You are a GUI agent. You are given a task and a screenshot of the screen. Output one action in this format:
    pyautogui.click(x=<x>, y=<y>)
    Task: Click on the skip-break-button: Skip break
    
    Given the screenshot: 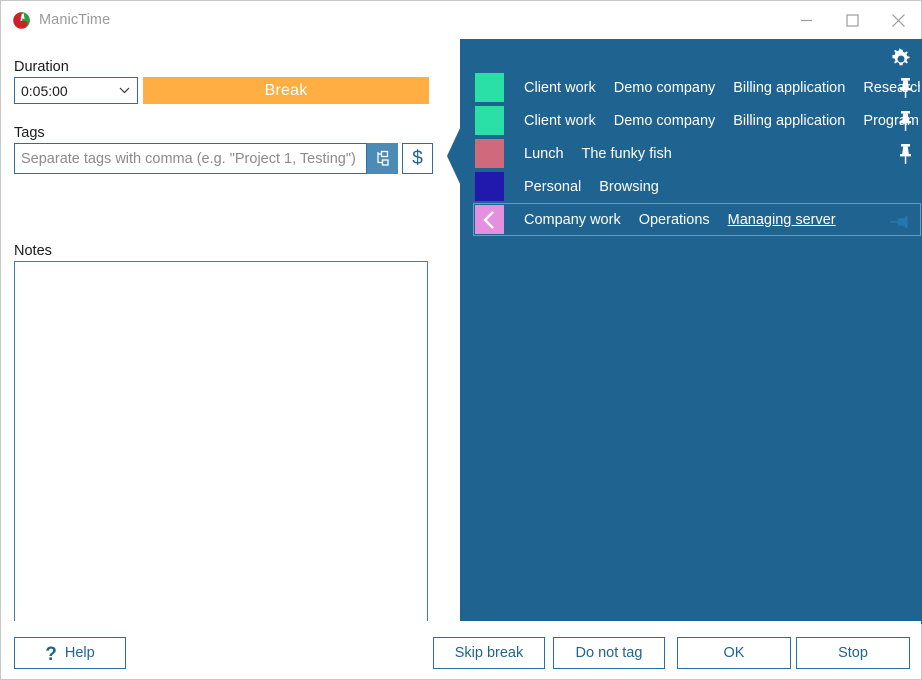 What is the action you would take?
    pyautogui.click(x=489, y=653)
    